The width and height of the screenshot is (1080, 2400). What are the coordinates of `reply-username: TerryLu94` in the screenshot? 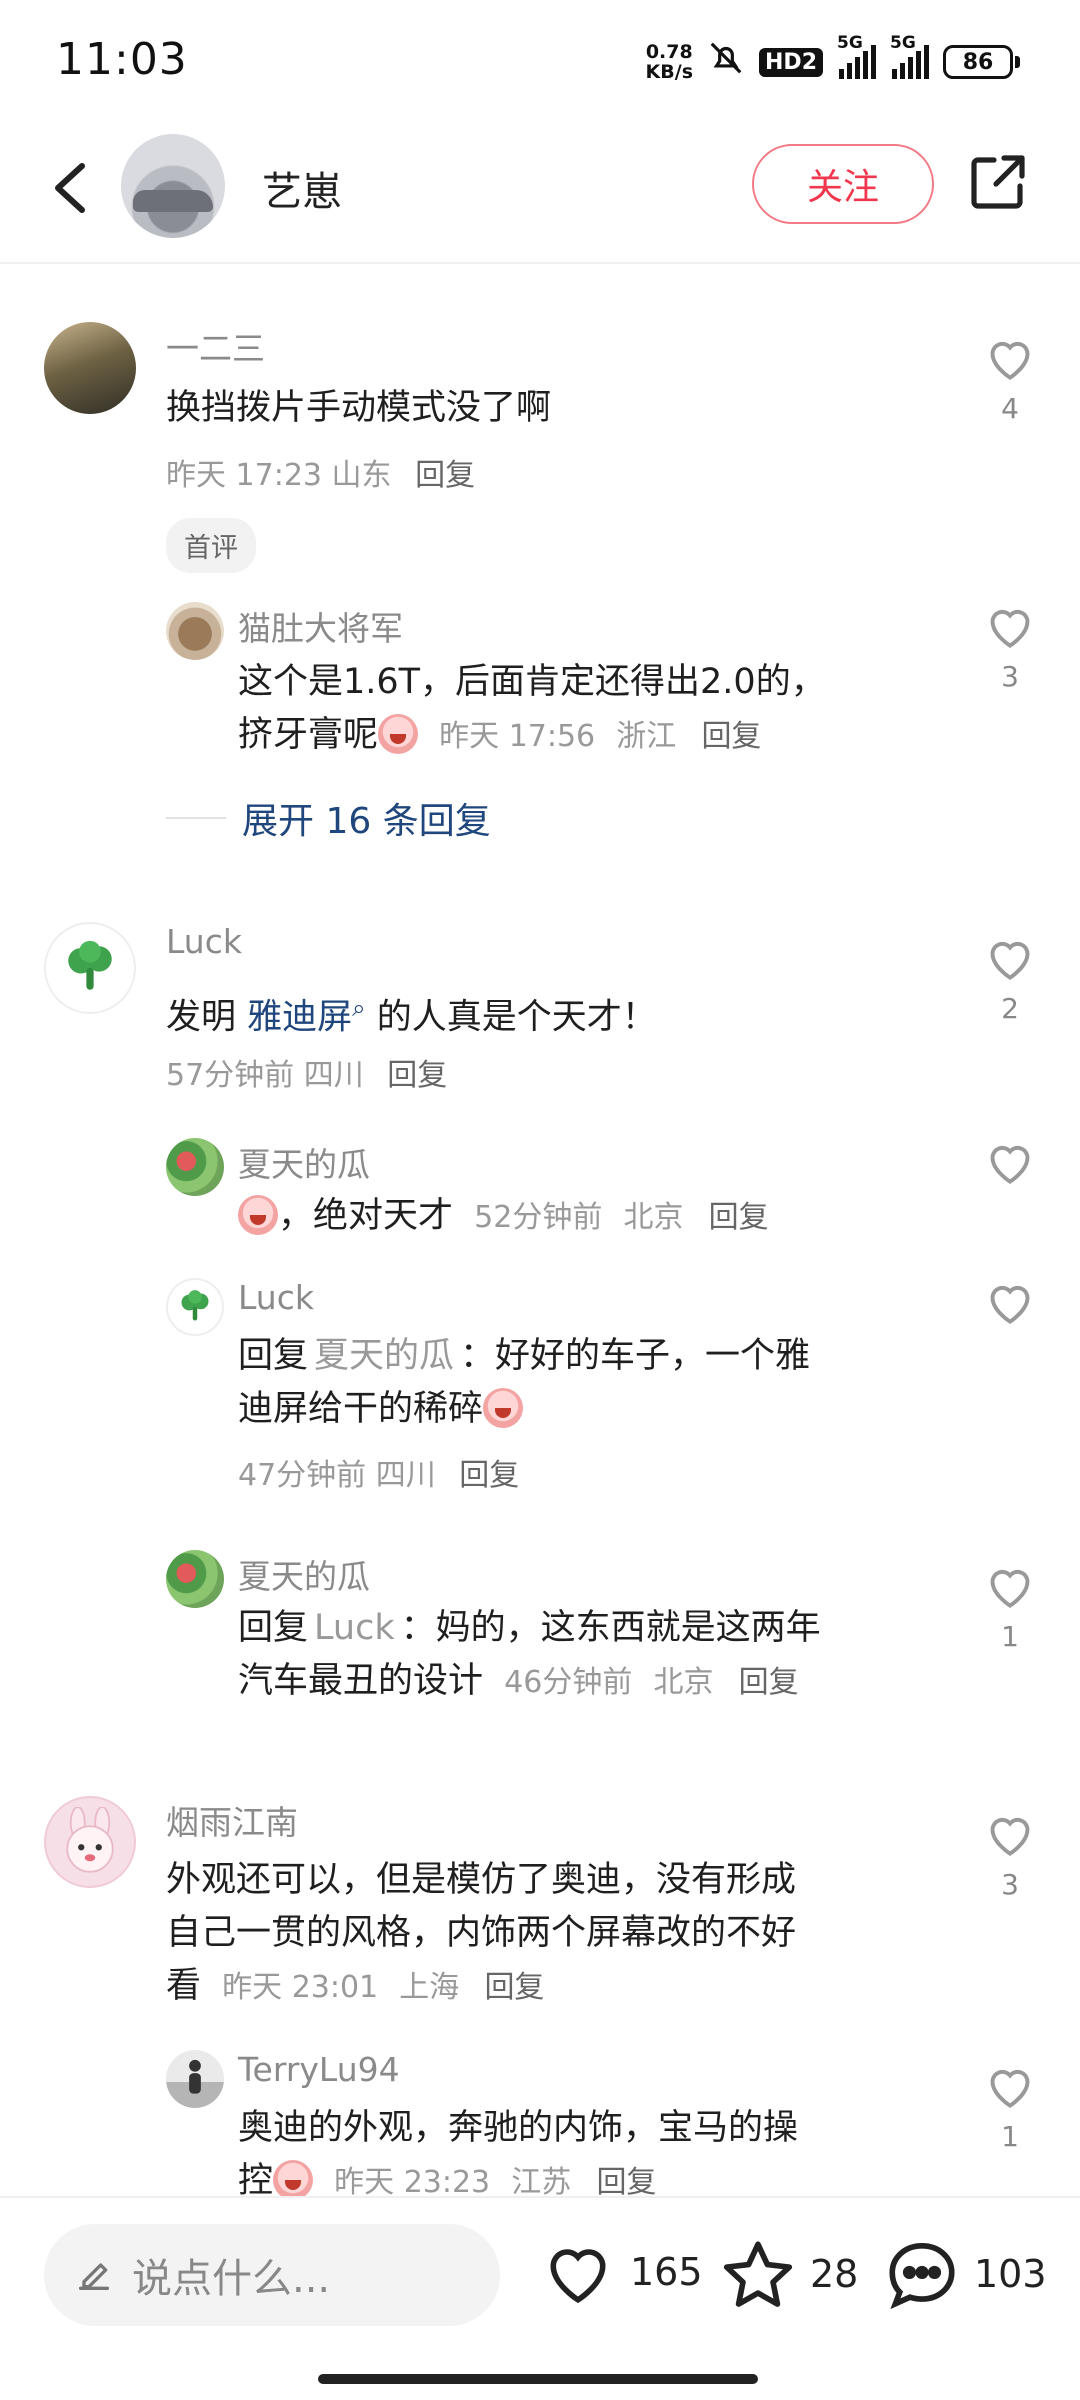 It's located at (319, 2069).